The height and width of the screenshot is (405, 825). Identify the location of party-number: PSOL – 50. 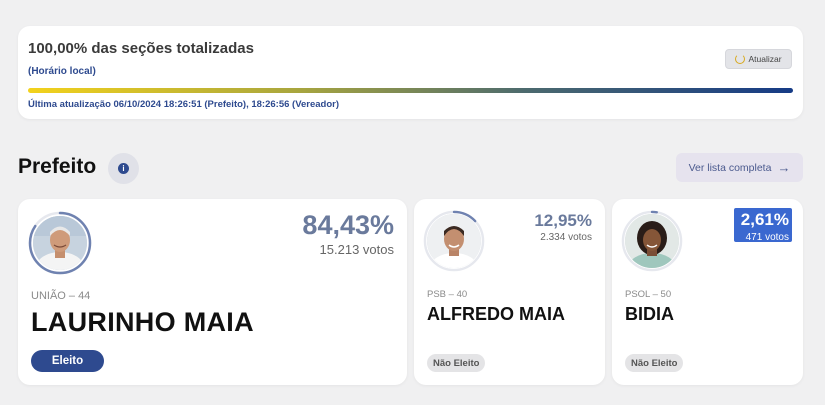
(648, 294).